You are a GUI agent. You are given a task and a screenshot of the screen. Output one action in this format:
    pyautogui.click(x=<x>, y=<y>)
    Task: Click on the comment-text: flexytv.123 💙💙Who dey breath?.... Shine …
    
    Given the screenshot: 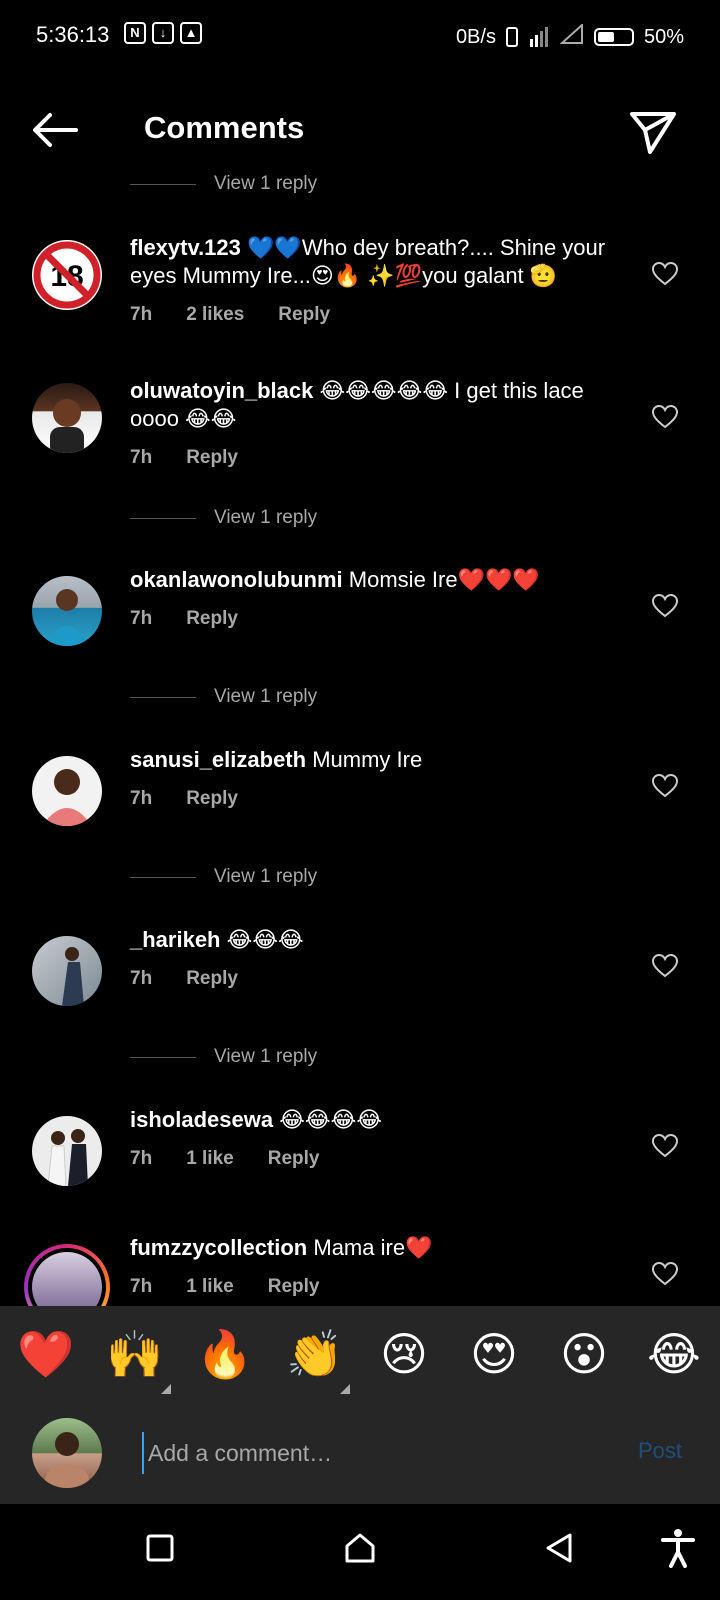 What is the action you would take?
    pyautogui.click(x=380, y=262)
    